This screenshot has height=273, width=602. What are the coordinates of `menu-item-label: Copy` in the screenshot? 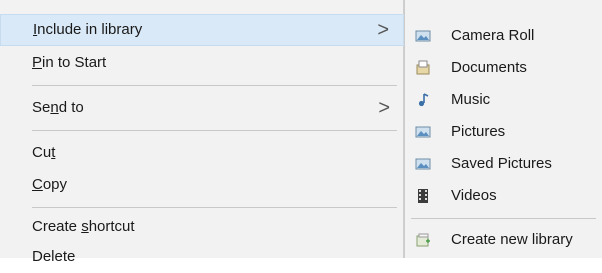 It's located at (50, 184).